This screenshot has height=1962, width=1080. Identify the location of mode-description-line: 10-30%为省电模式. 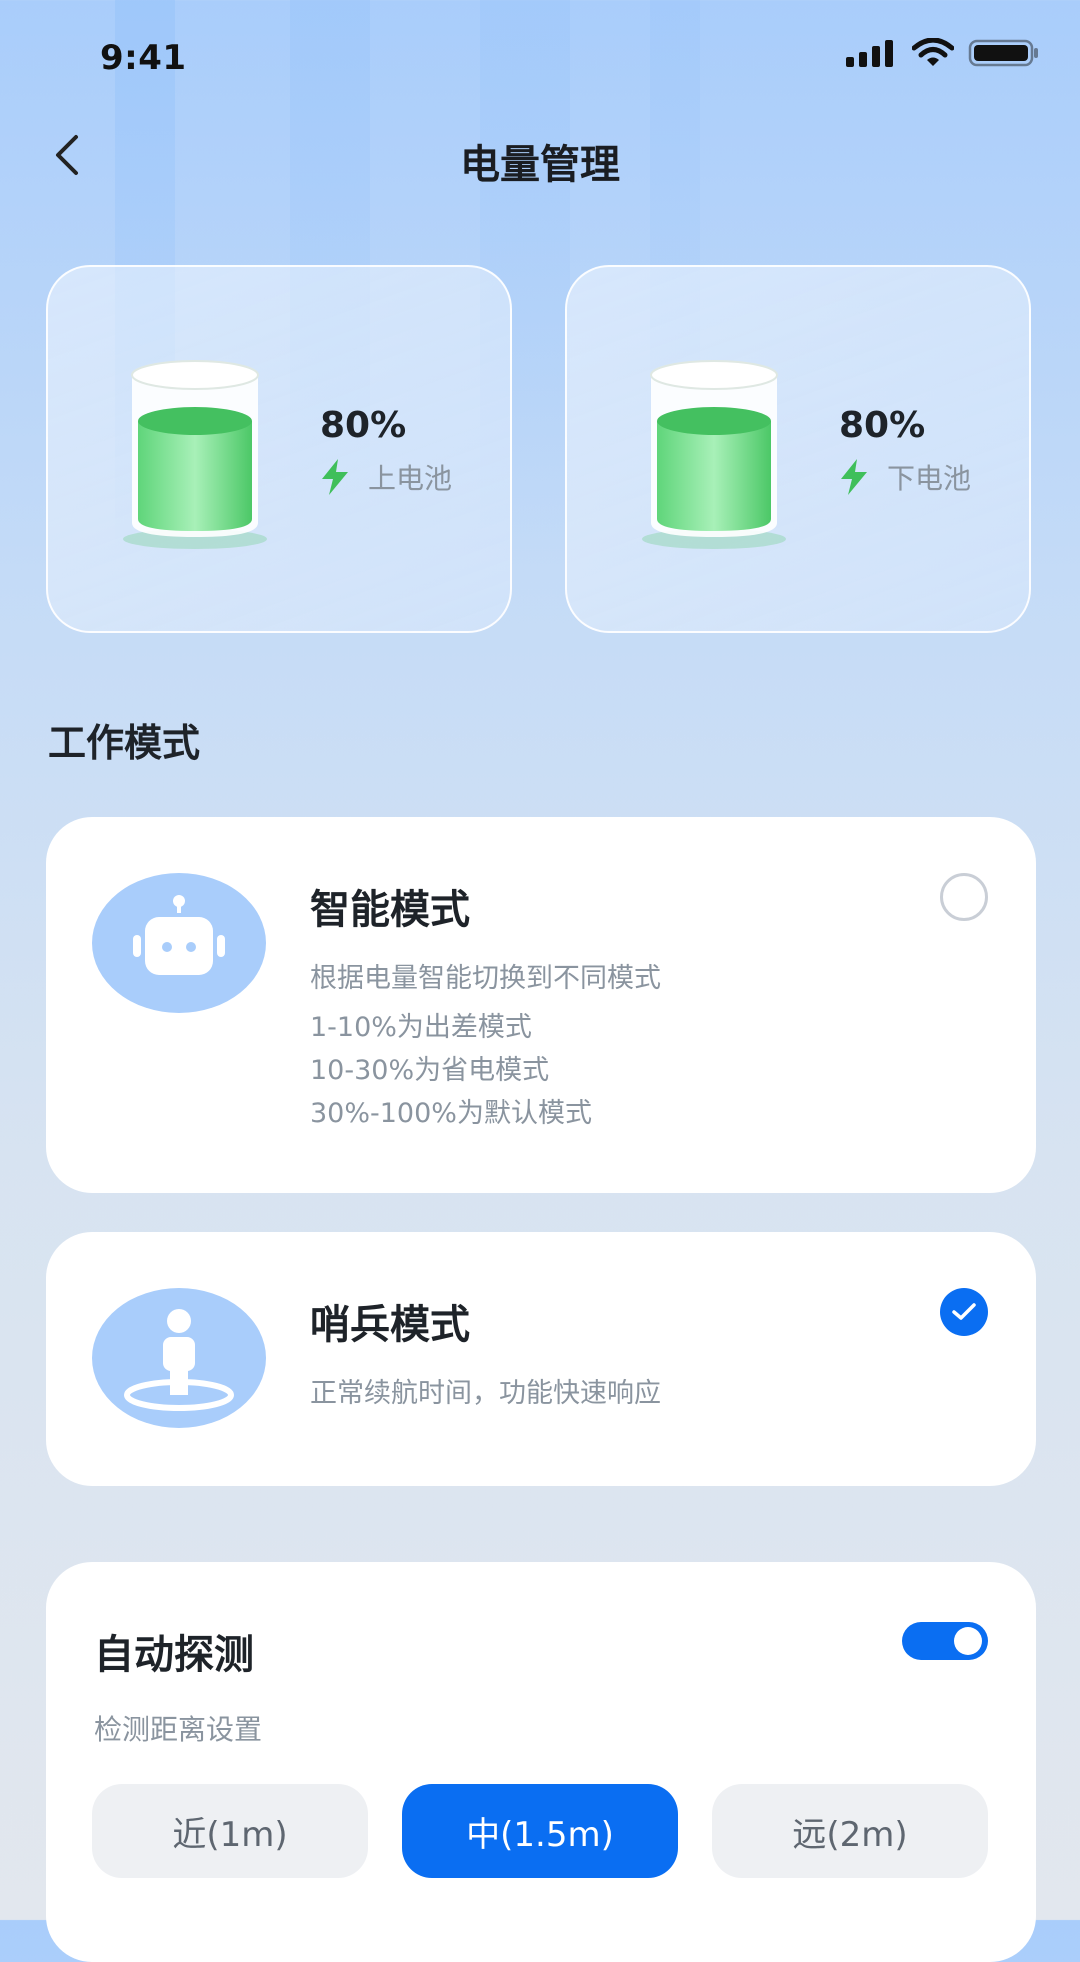
(430, 1070).